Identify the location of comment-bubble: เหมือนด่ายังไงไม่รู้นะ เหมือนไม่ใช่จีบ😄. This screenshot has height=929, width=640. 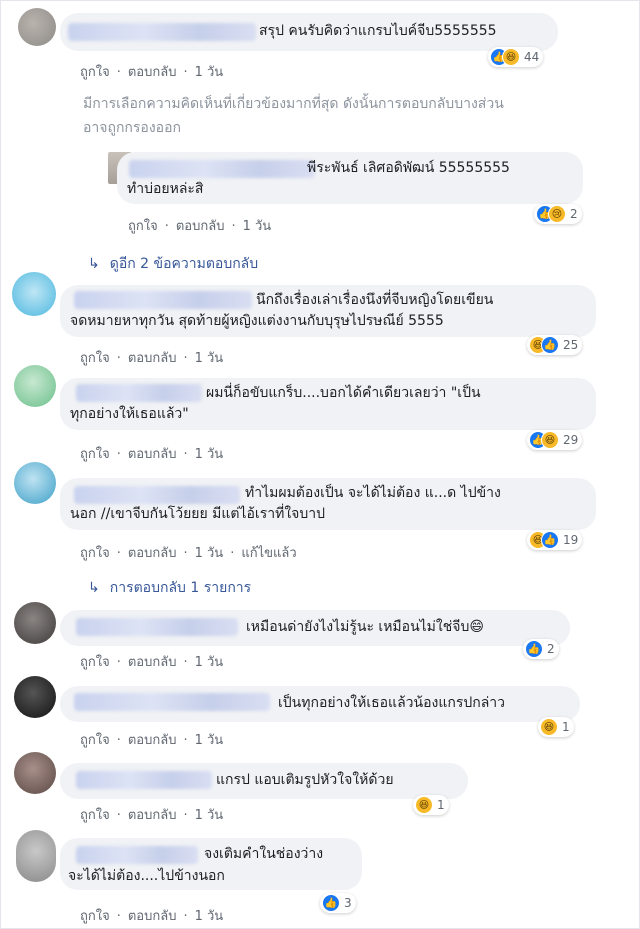
(315, 628).